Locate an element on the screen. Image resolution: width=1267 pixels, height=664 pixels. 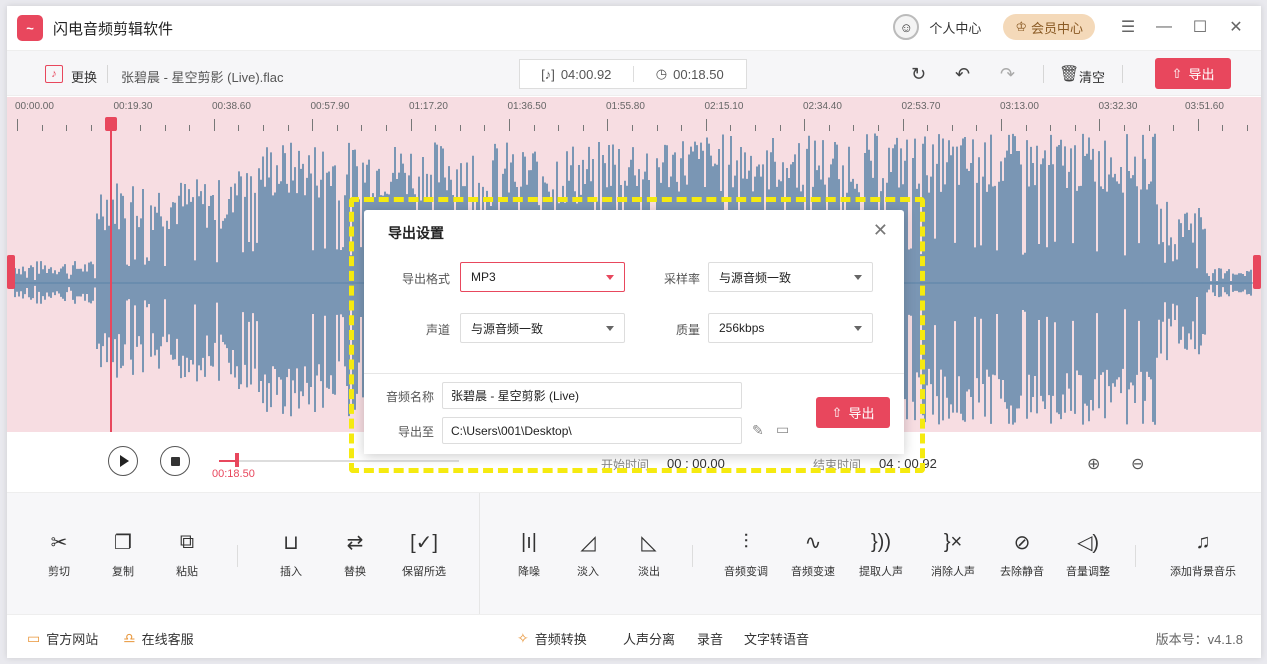
path-label: 导出至 is located at coordinates (415, 432).